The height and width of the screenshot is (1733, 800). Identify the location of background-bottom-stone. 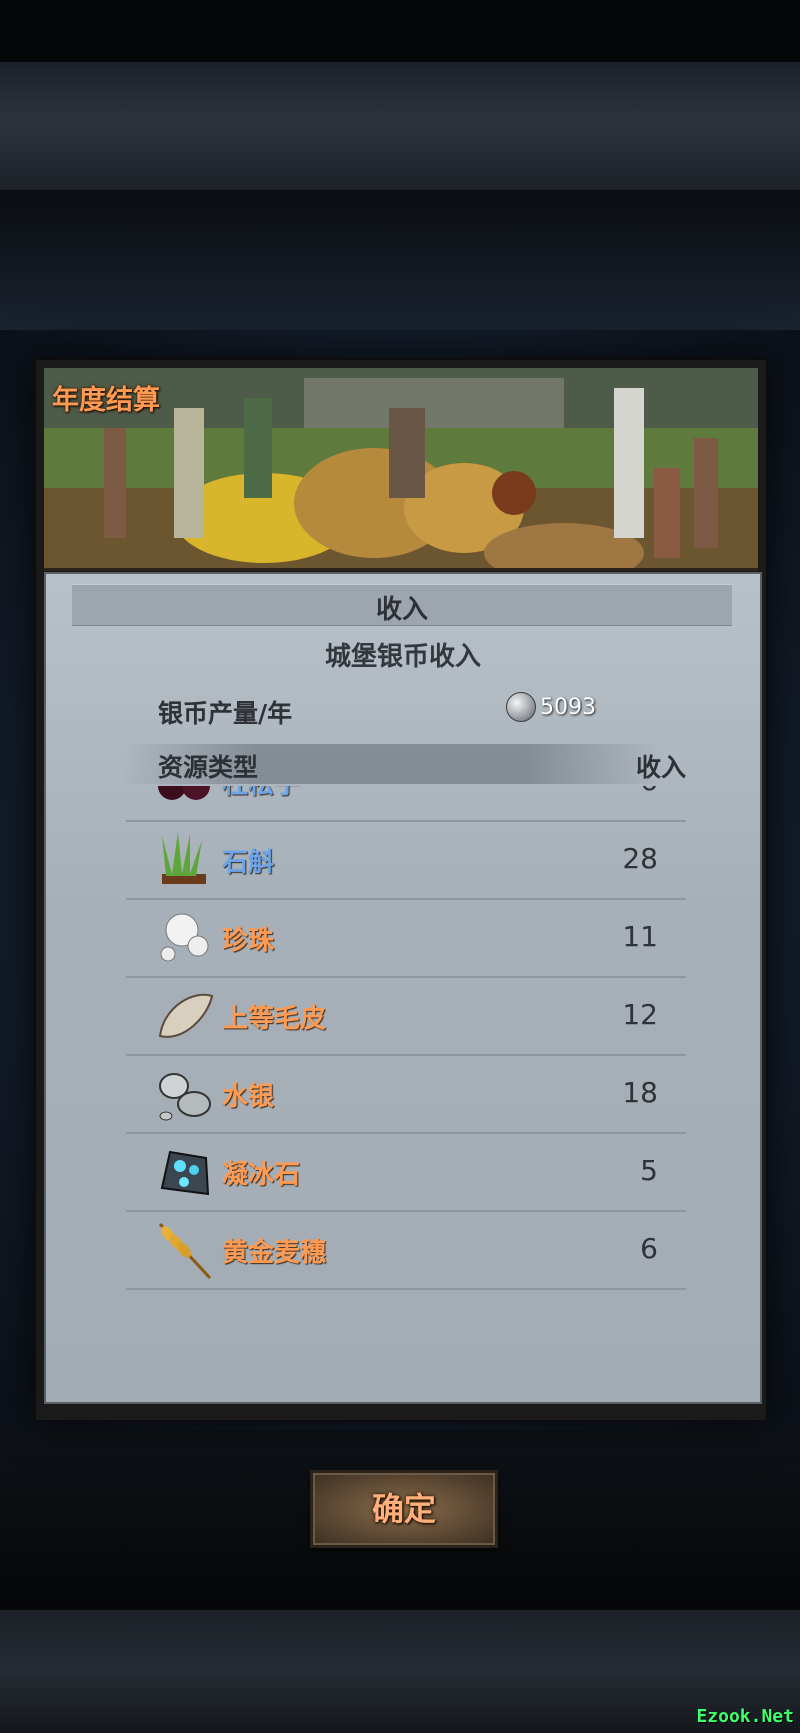
(400, 1671).